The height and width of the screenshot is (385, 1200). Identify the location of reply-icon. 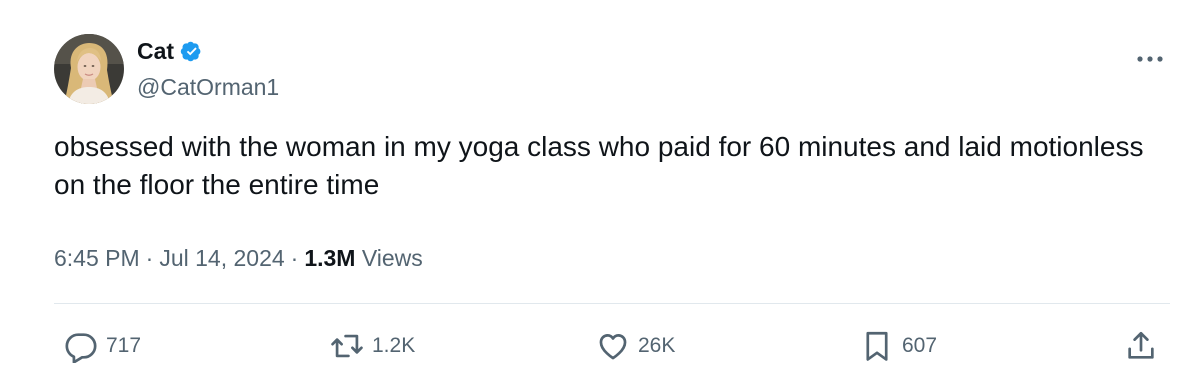
(81, 348).